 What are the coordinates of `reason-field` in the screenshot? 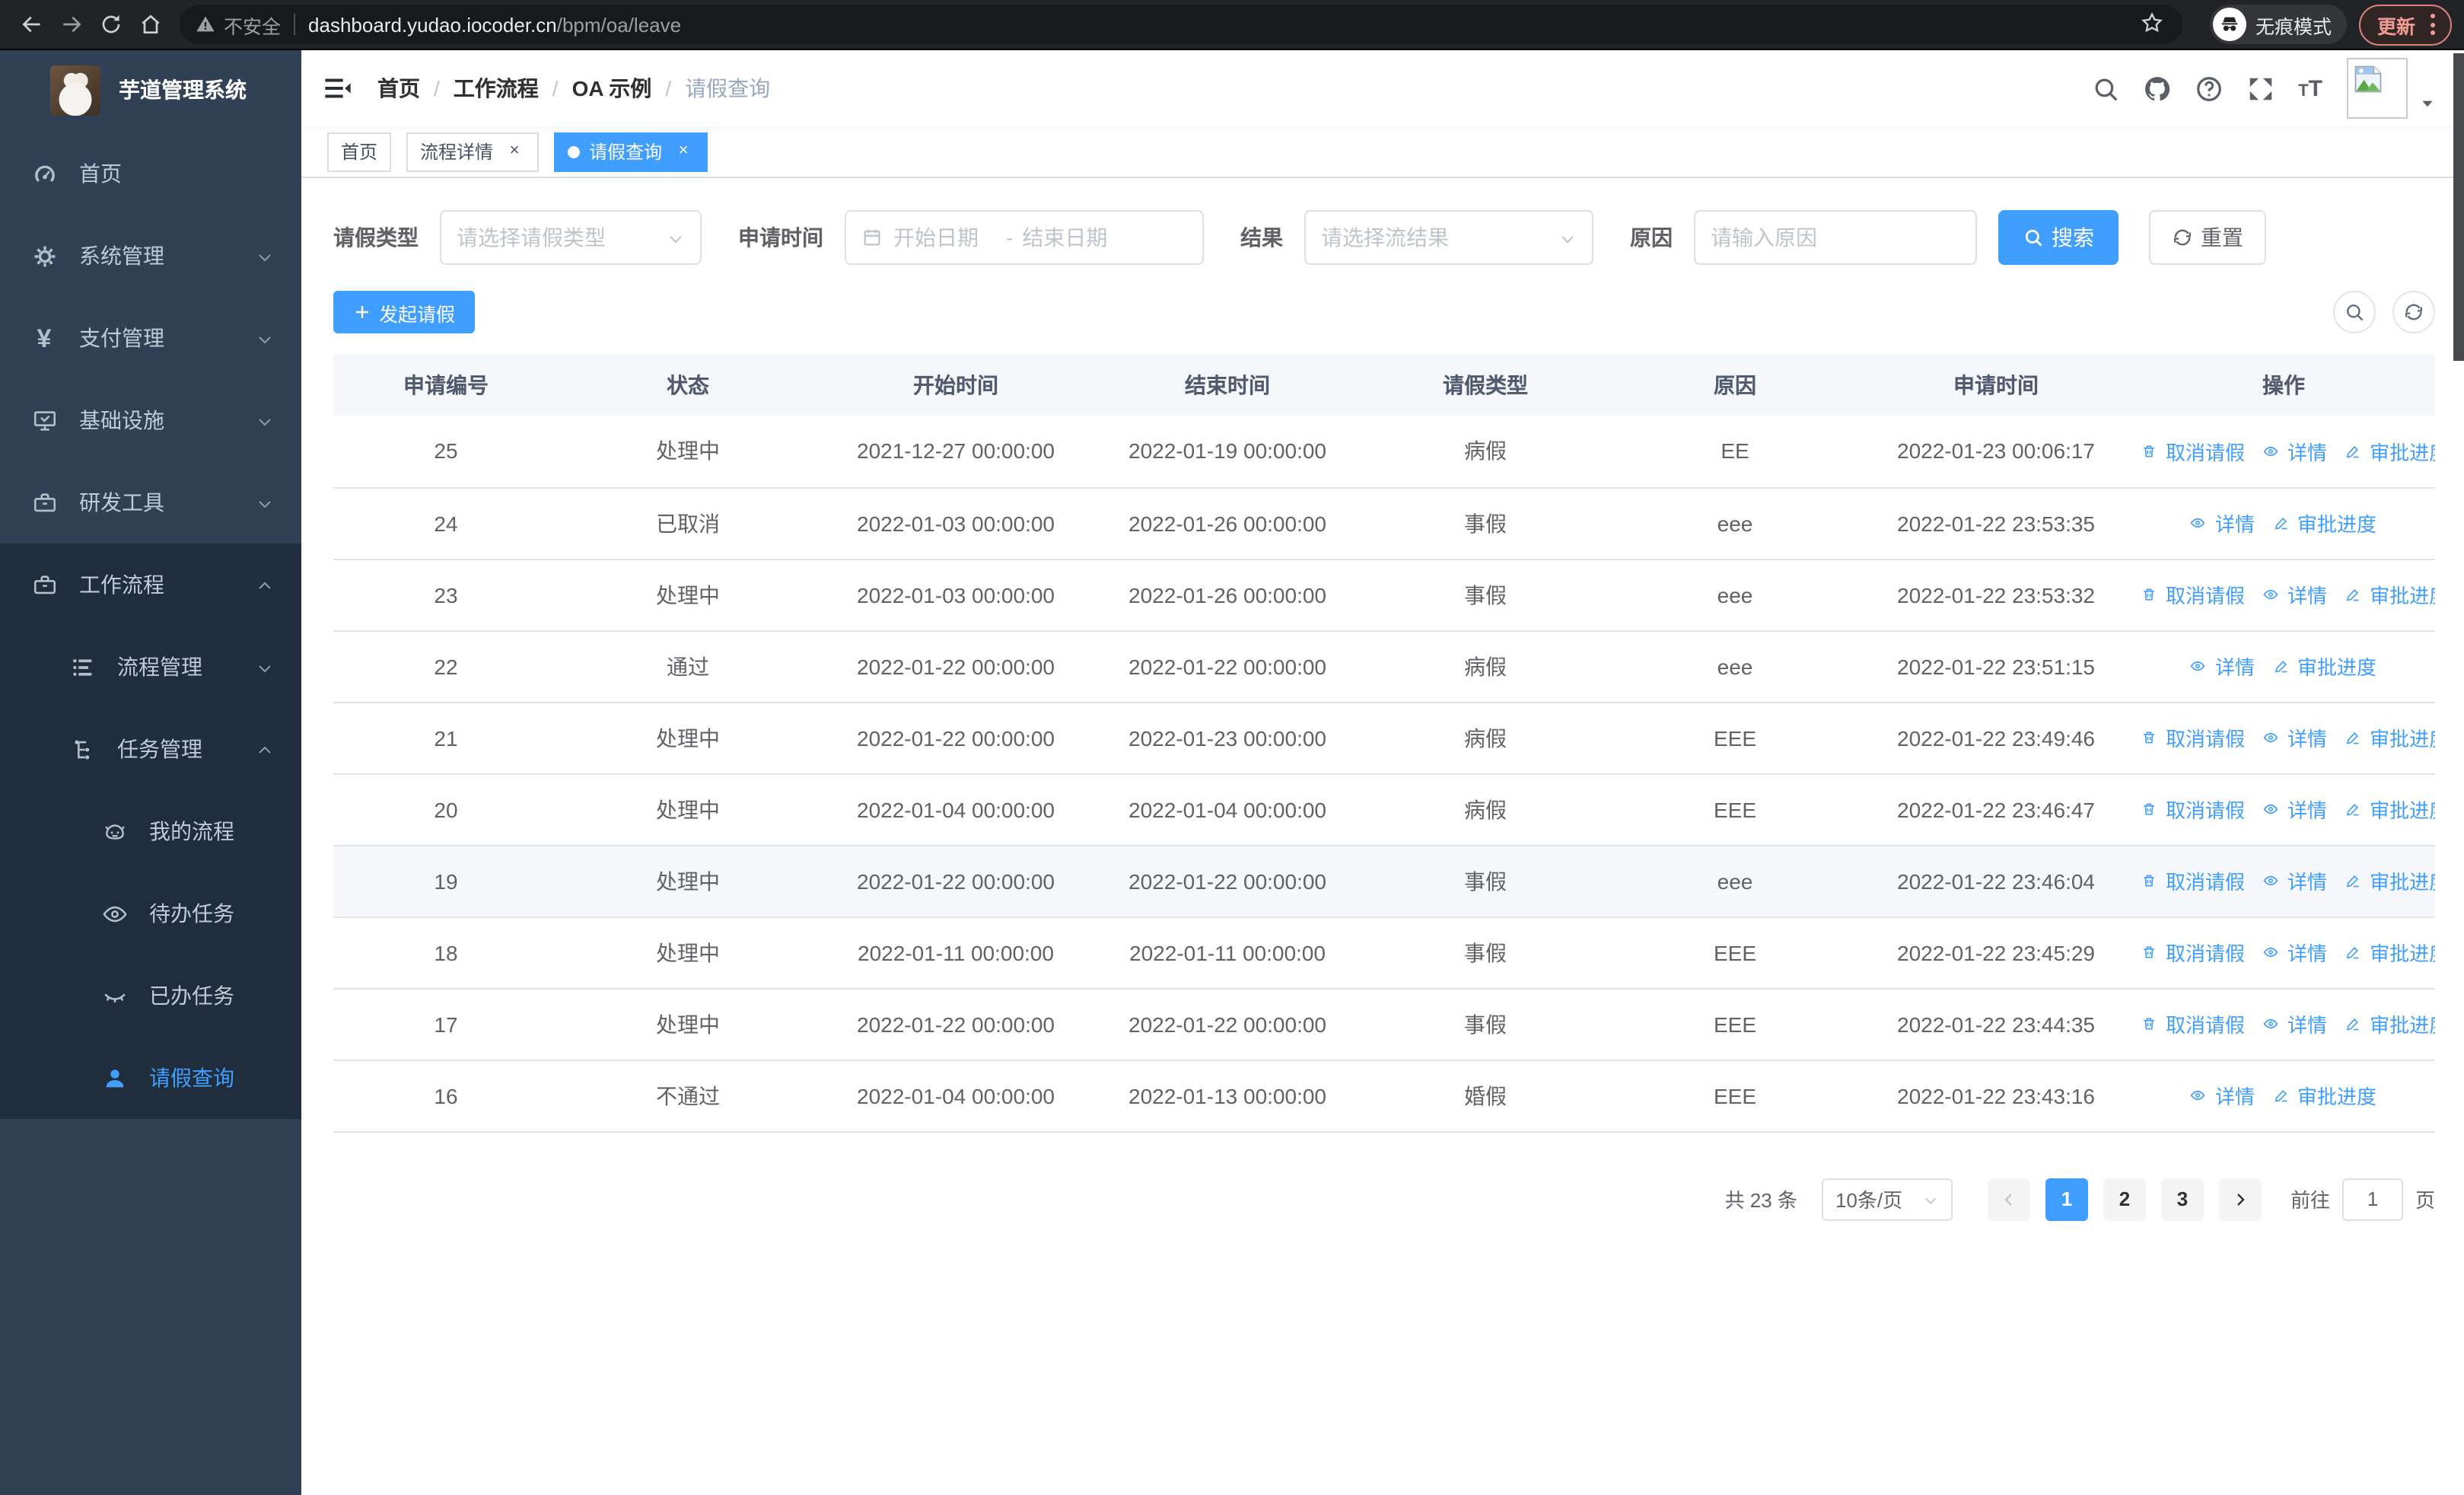 It's located at (1835, 237).